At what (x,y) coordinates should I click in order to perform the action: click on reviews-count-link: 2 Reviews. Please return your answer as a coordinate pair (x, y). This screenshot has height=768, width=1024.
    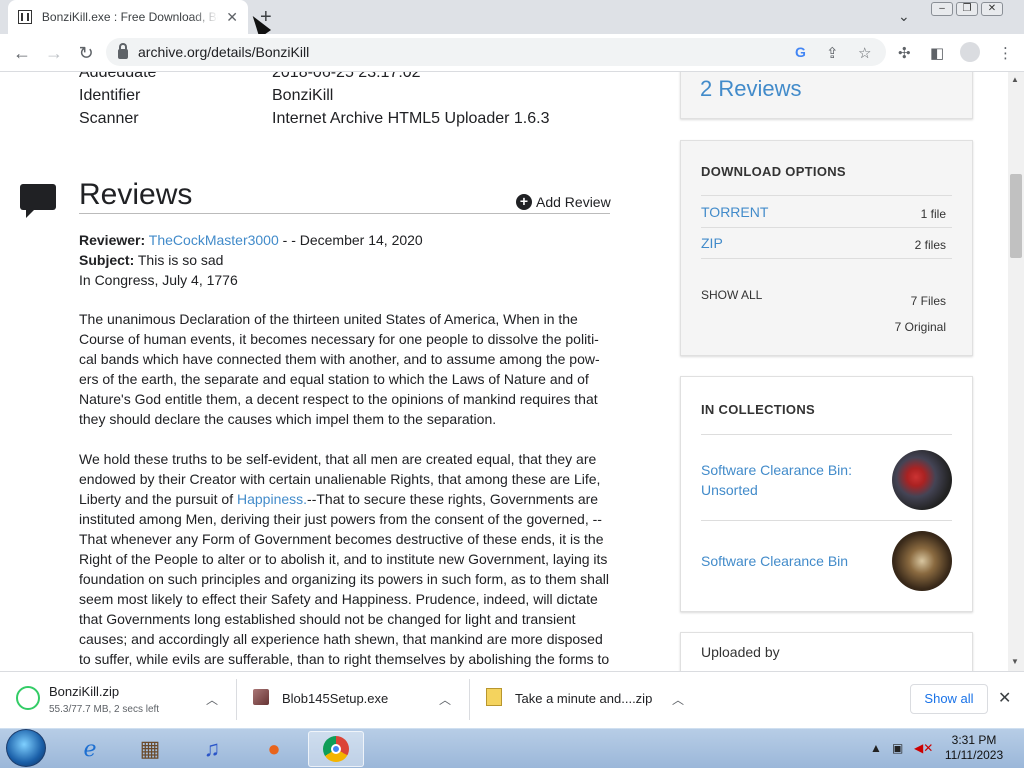
    Looking at the image, I should click on (750, 89).